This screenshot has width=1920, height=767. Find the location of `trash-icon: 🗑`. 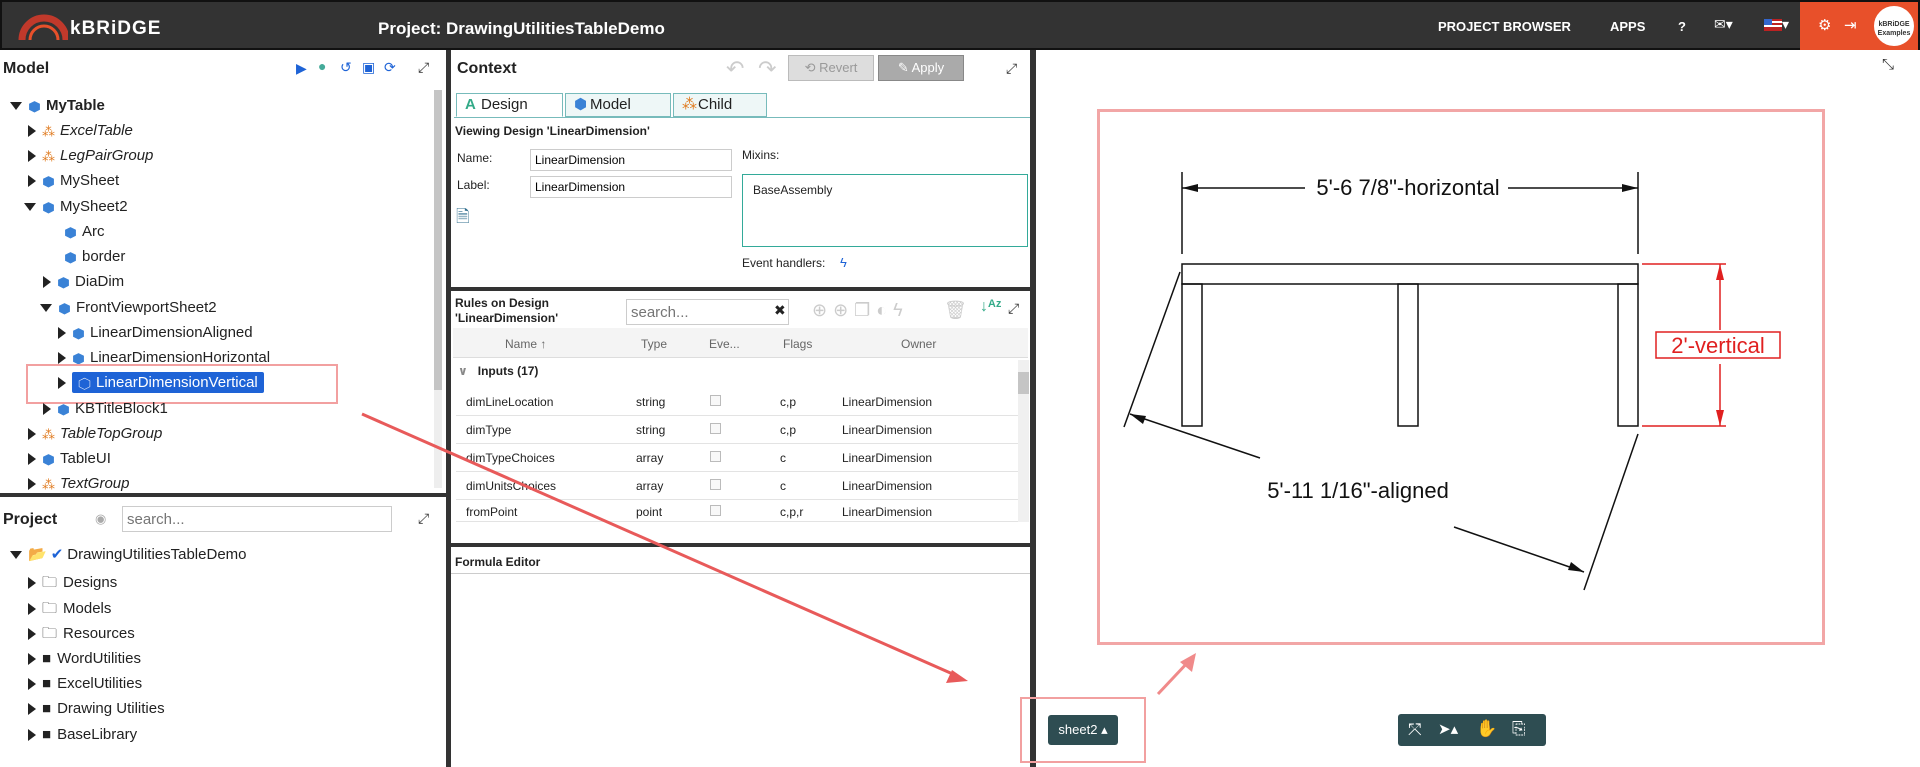

trash-icon: 🗑 is located at coordinates (955, 310).